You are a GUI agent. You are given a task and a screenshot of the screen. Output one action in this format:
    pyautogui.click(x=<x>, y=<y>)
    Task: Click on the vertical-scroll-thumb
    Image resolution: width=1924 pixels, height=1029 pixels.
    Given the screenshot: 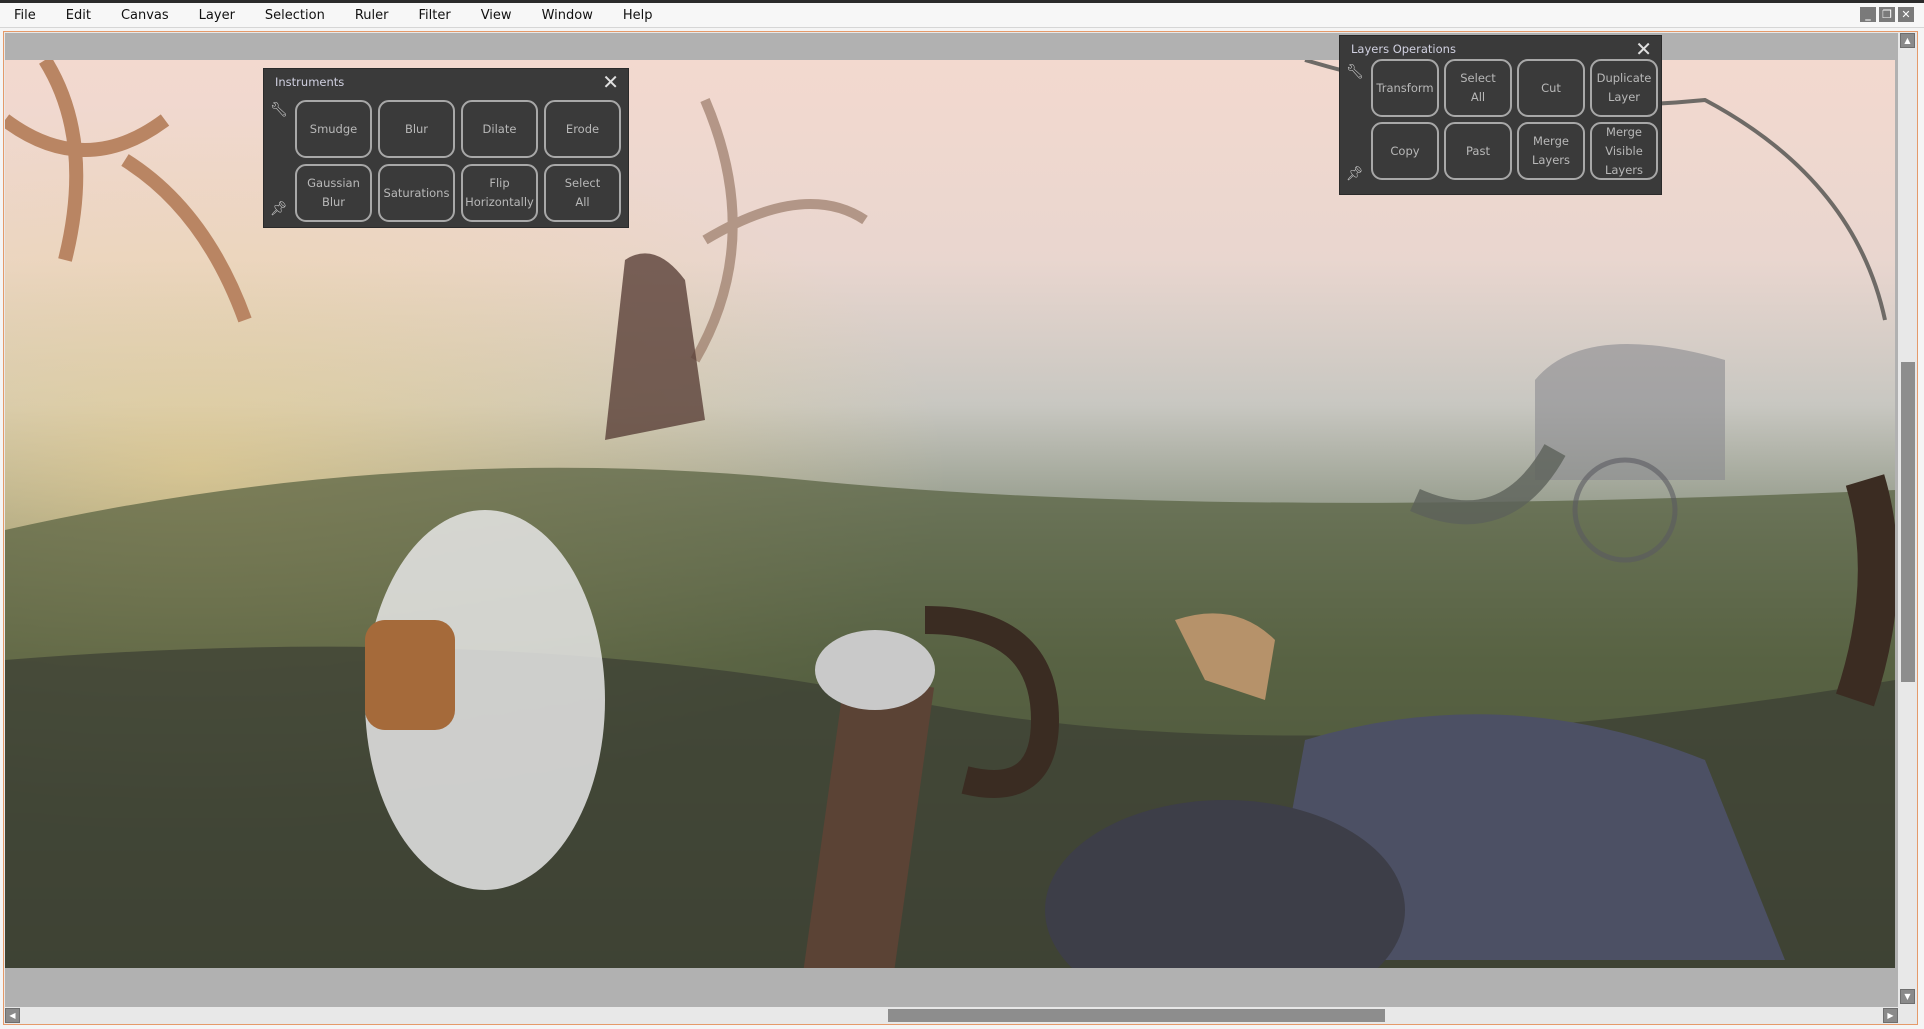 What is the action you would take?
    pyautogui.click(x=1908, y=522)
    